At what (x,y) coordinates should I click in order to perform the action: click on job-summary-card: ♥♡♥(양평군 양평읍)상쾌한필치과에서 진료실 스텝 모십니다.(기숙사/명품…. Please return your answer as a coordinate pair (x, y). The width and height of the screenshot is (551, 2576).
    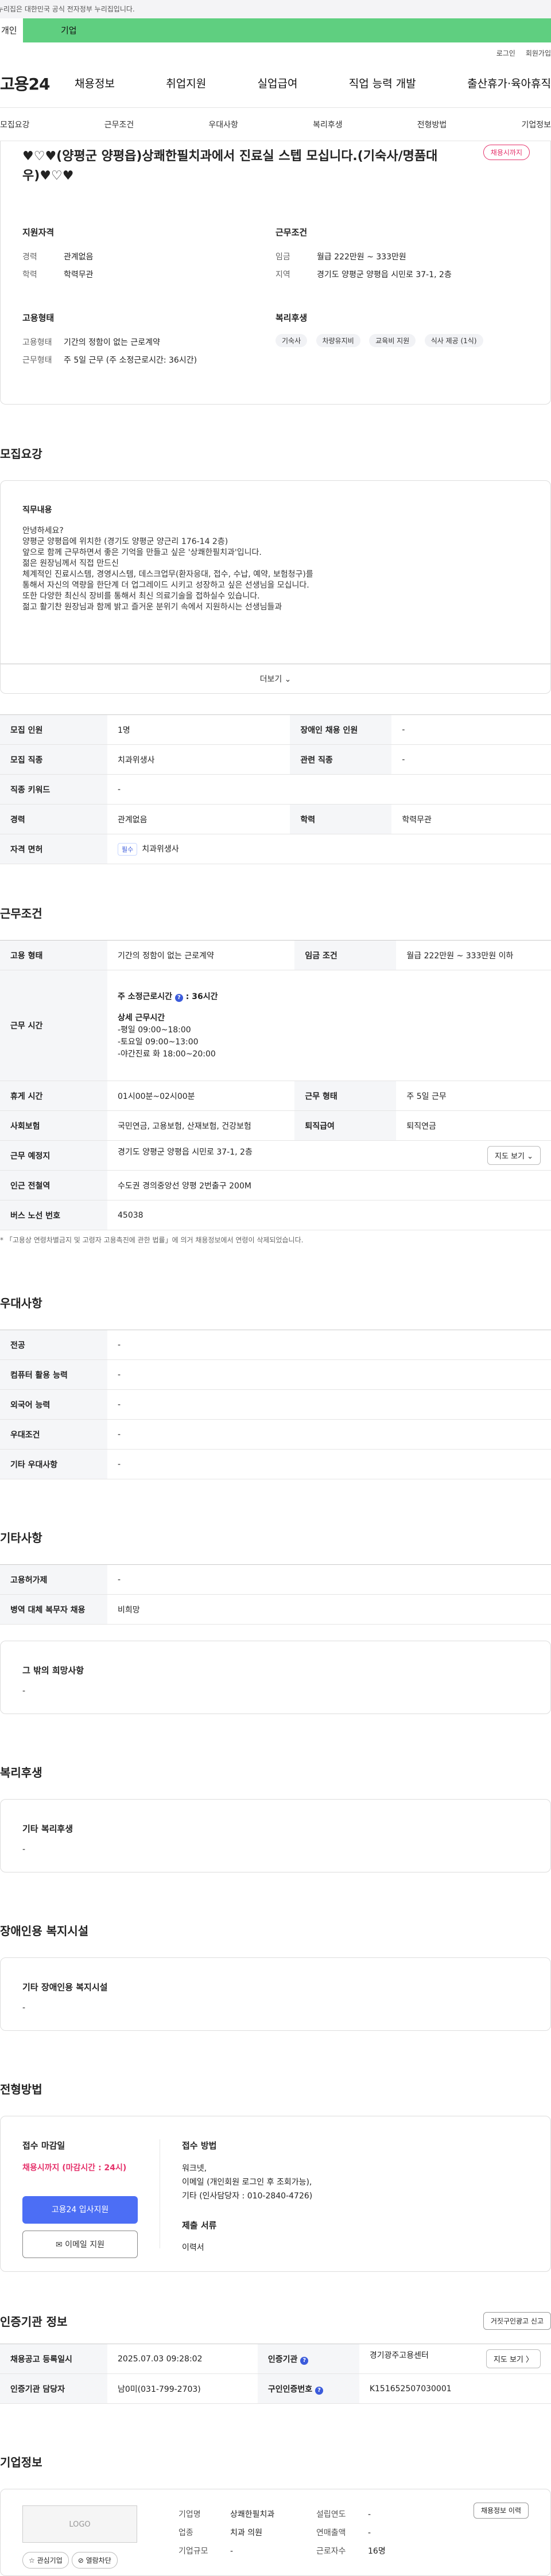
    Looking at the image, I should click on (275, 273).